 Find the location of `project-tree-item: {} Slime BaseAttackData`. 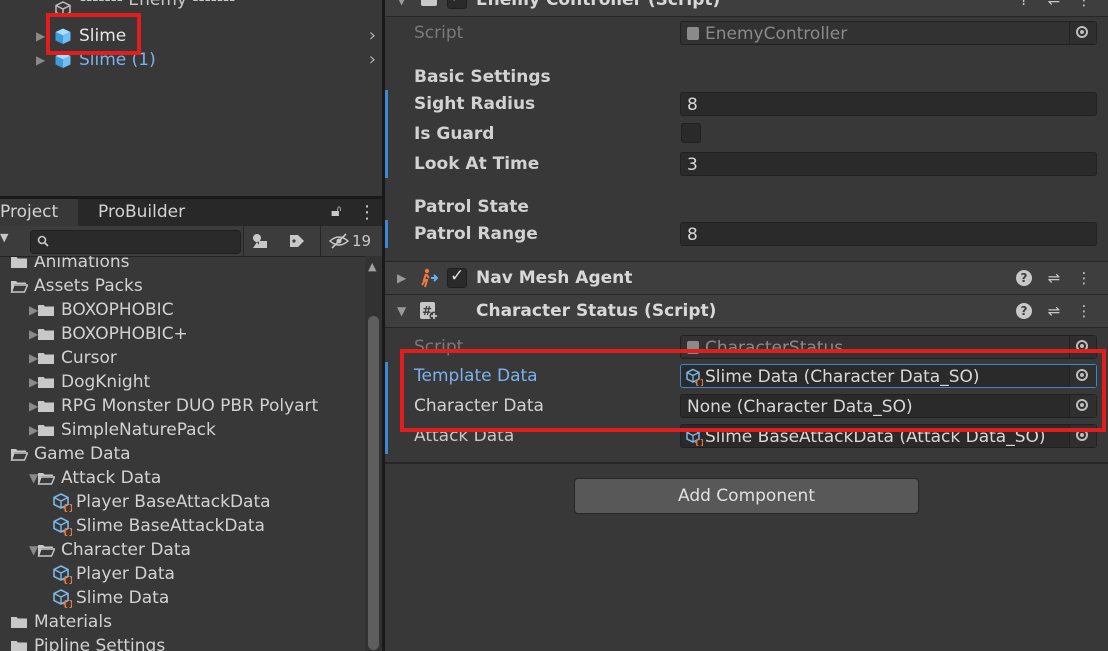

project-tree-item: {} Slime BaseAttackData is located at coordinates (182, 526).